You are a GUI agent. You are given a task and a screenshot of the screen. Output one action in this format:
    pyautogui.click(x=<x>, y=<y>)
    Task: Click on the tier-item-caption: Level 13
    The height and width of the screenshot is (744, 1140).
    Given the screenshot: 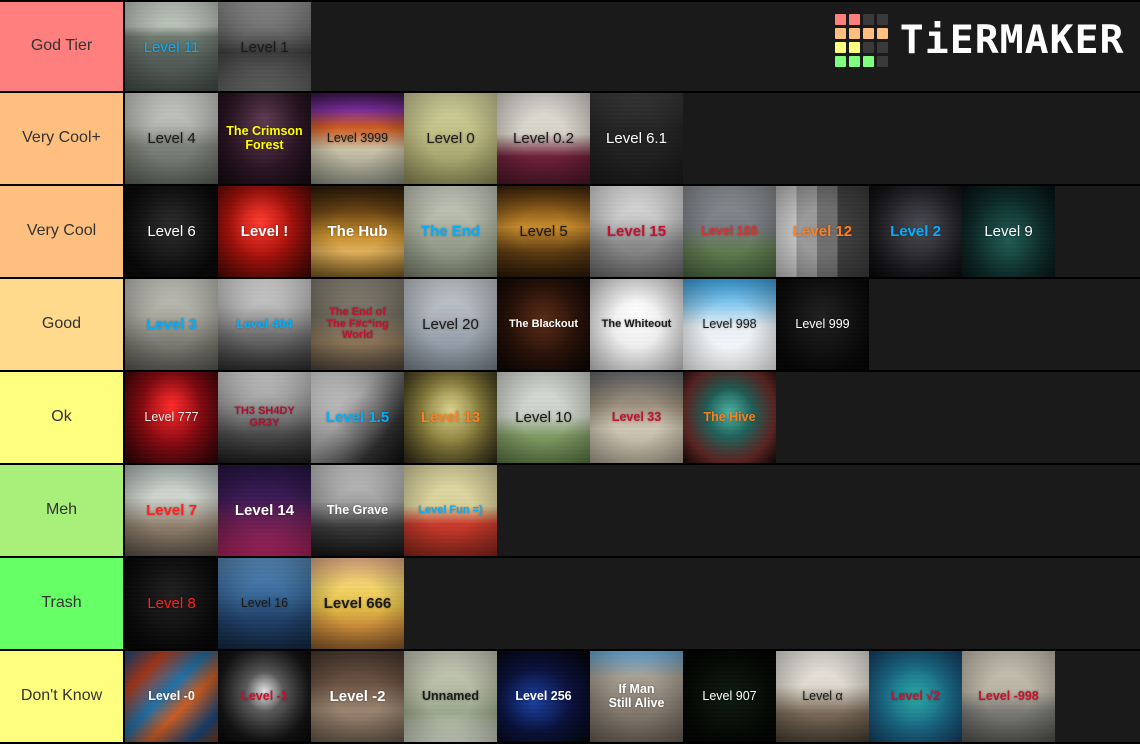 What is the action you would take?
    pyautogui.click(x=450, y=417)
    